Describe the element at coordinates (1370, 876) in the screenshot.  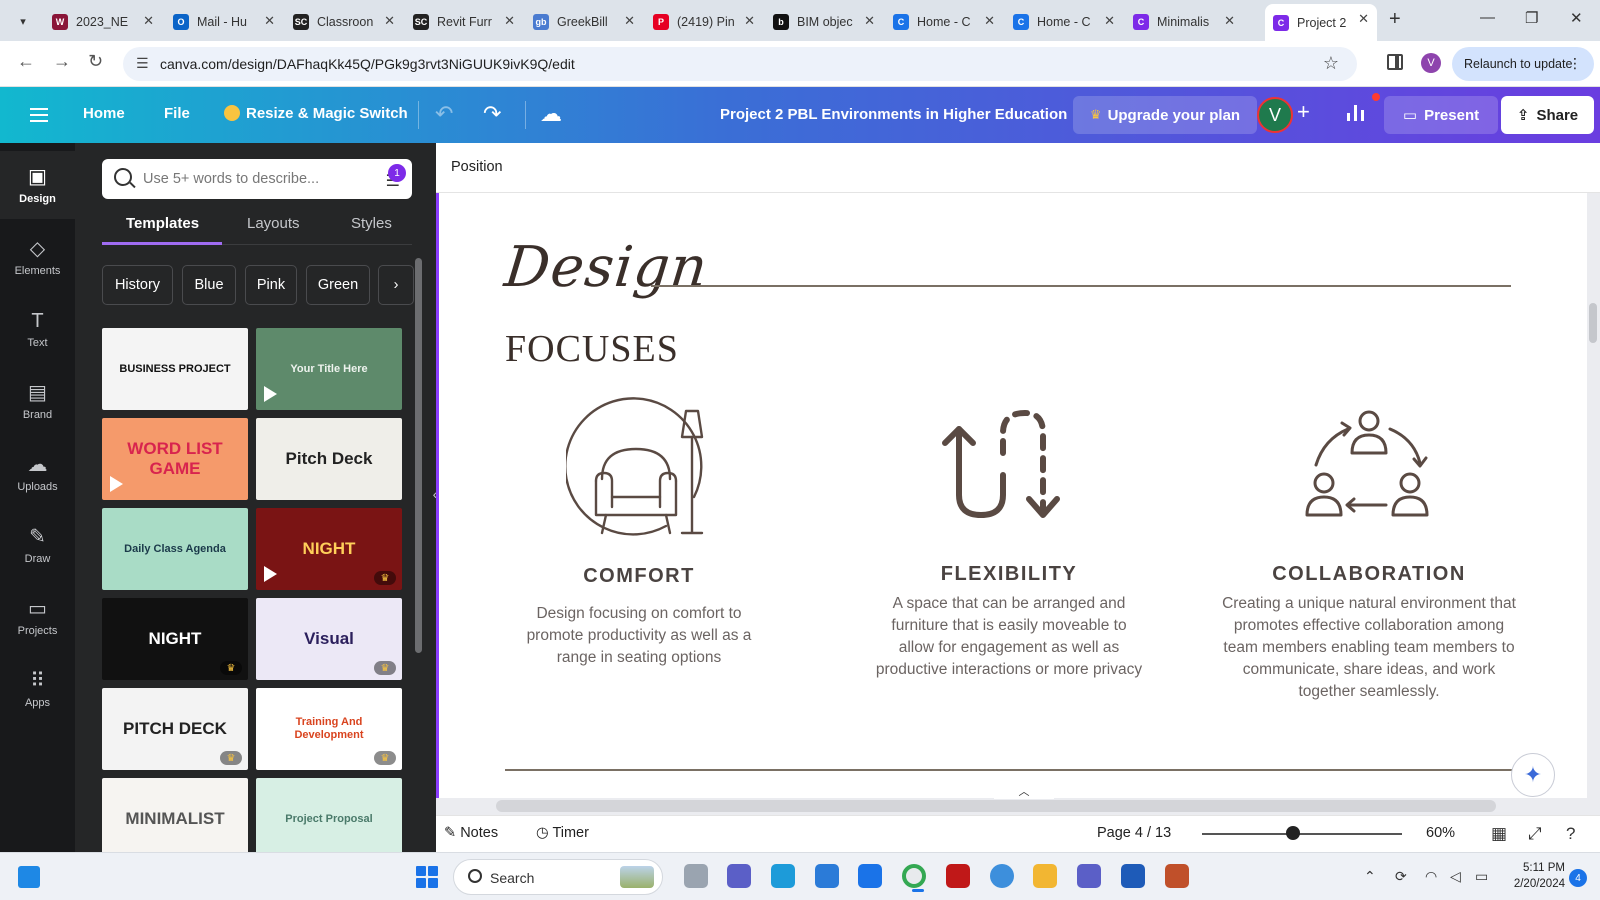
I see `tray-chevron-icon: ⌃` at that location.